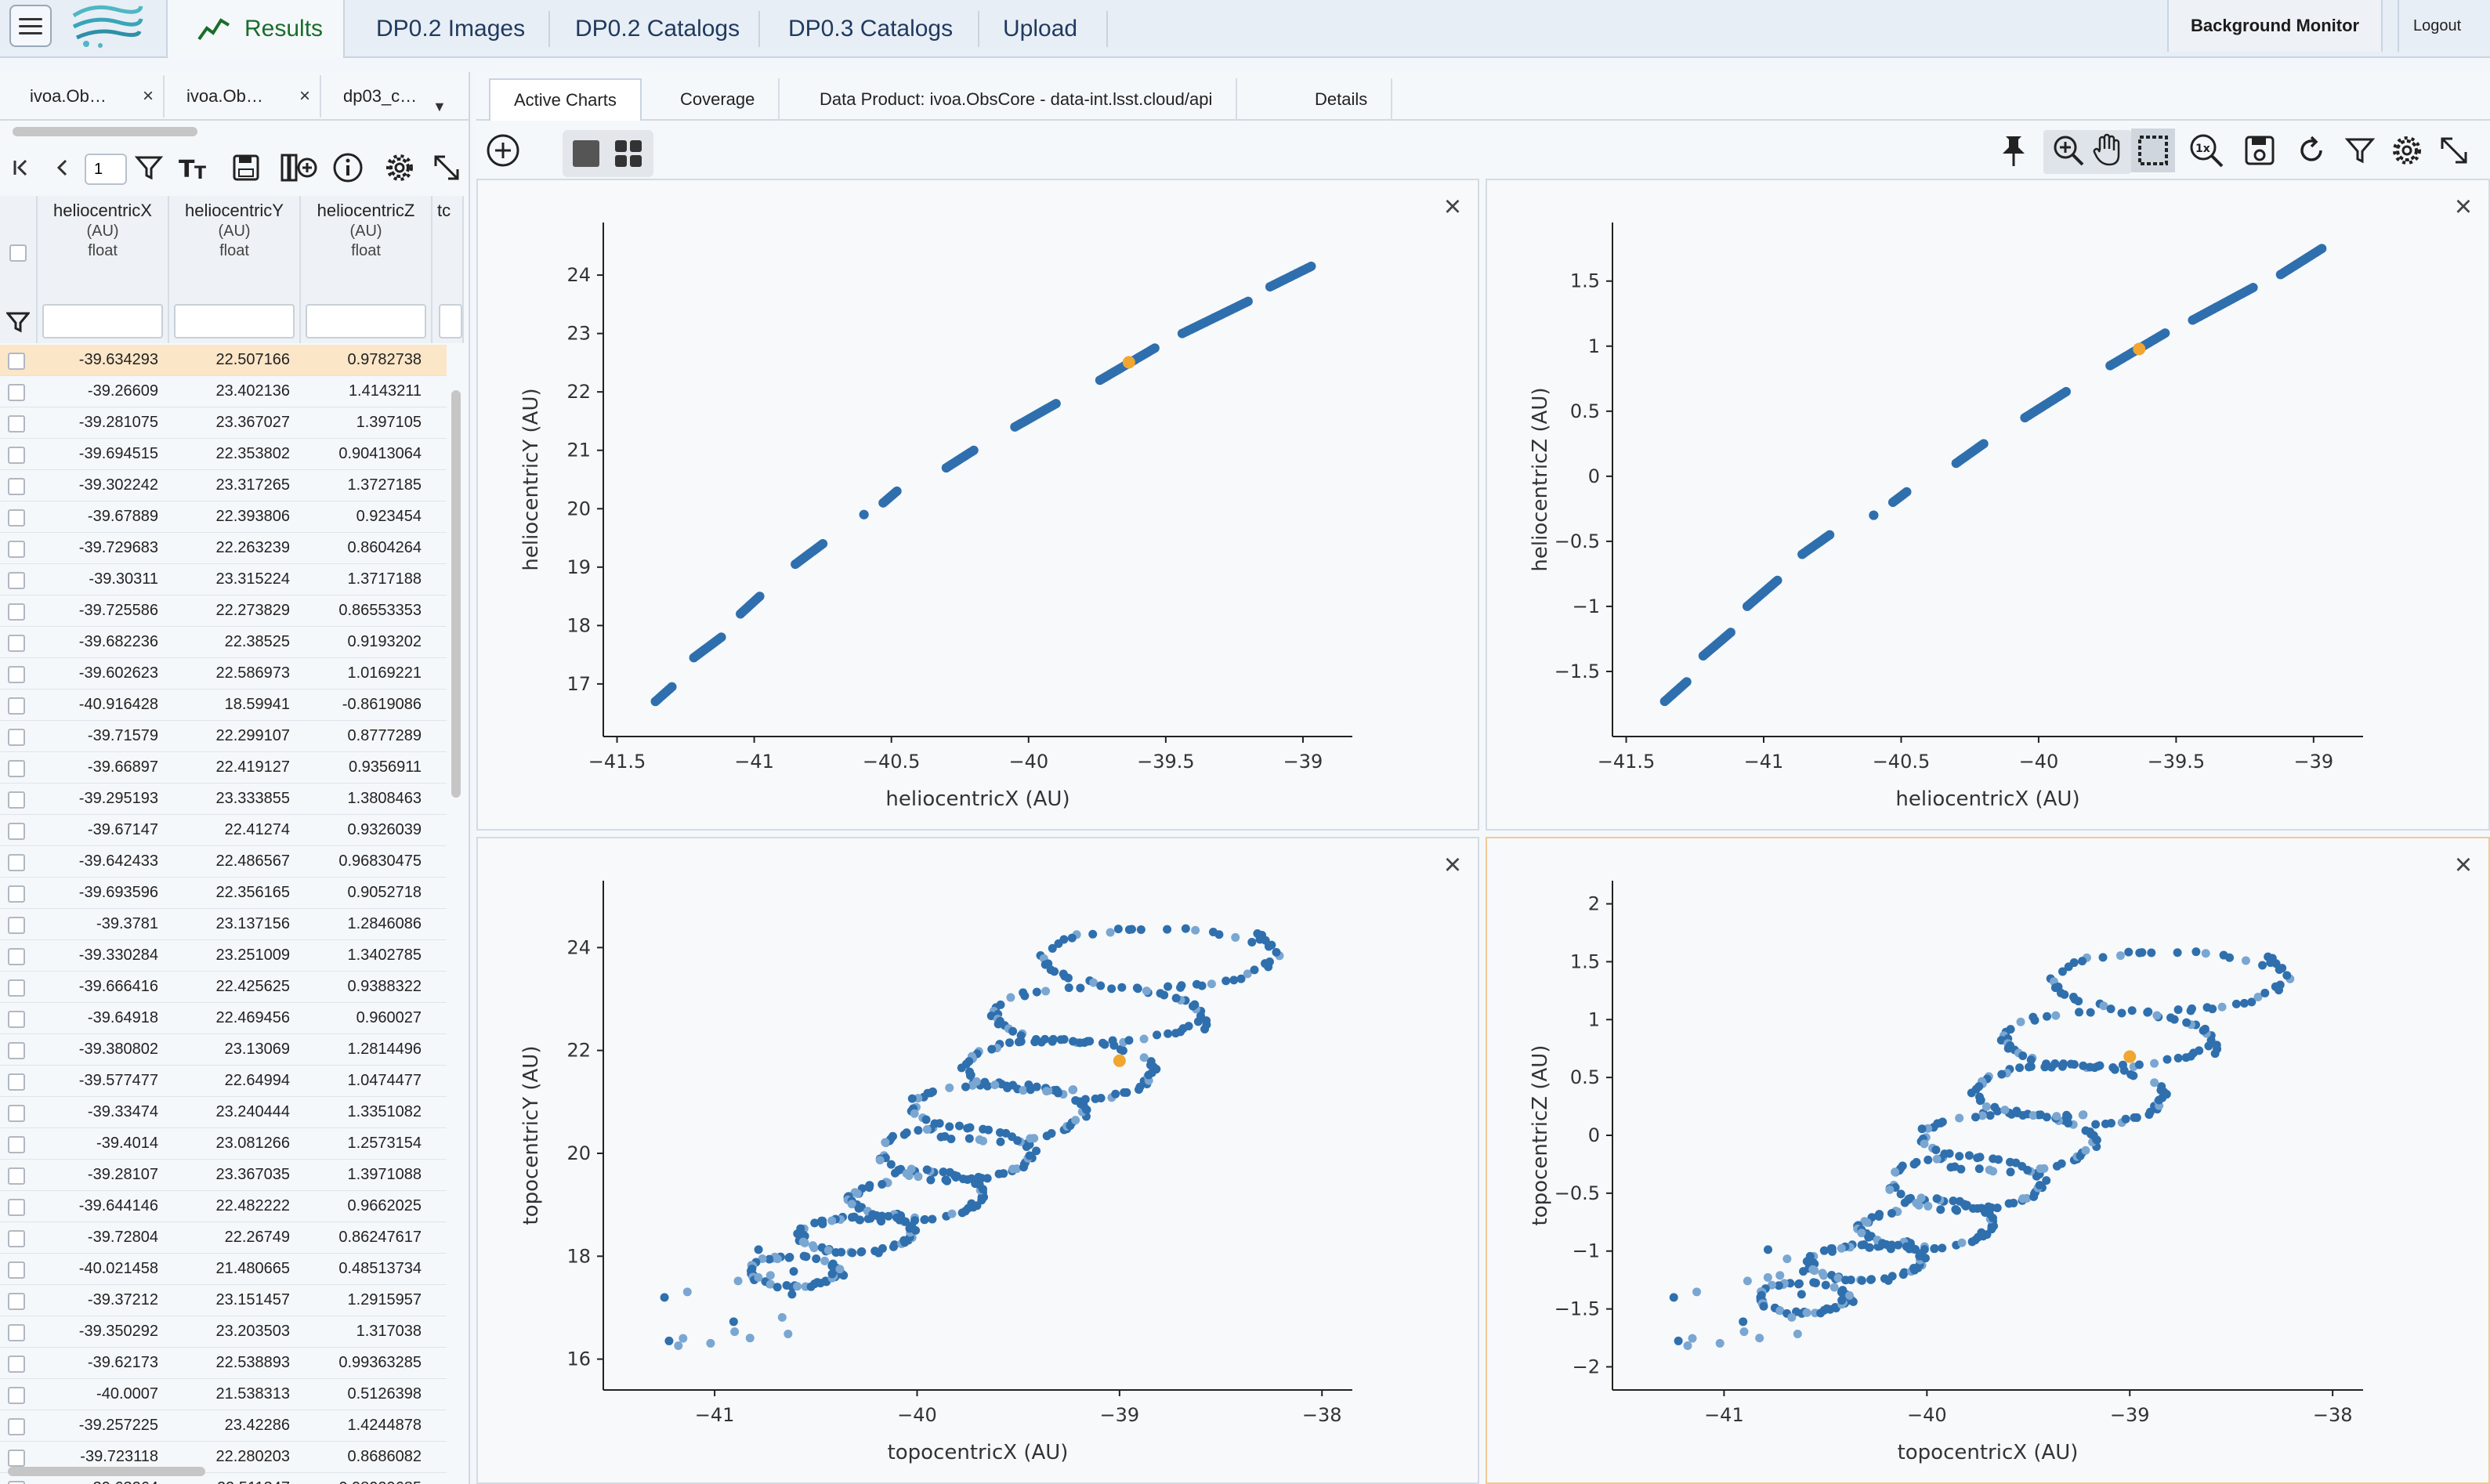 The height and width of the screenshot is (1484, 2490). I want to click on select-all-checkbox, so click(18, 253).